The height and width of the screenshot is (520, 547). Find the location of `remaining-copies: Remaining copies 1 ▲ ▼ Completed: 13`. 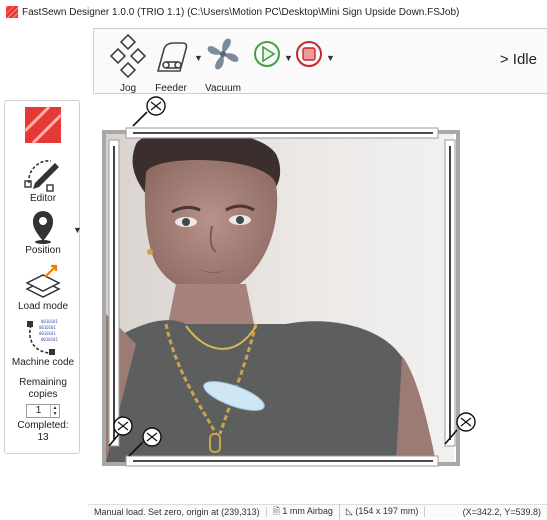

remaining-copies: Remaining copies 1 ▲ ▼ Completed: 13 is located at coordinates (43, 410).